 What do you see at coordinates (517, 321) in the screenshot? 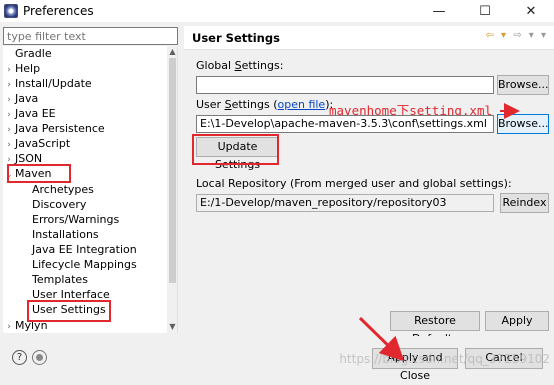
I see `apply-button: Apply` at bounding box center [517, 321].